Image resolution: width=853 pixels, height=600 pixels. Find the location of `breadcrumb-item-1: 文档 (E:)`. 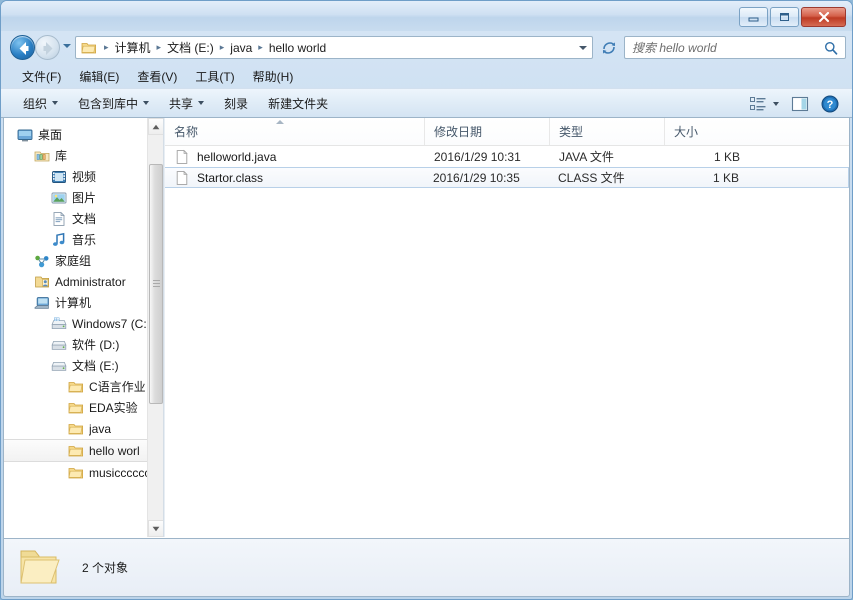

breadcrumb-item-1: 文档 (E:) is located at coordinates (190, 47).